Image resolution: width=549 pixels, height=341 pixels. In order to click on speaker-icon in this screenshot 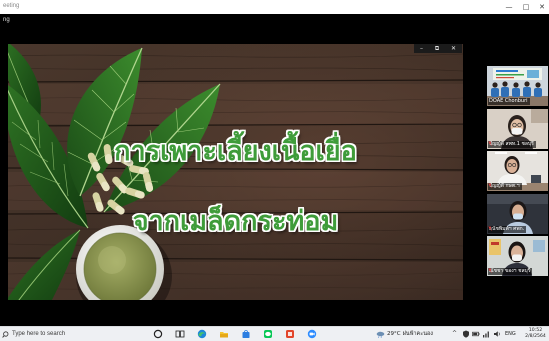, I will do `click(497, 334)`.